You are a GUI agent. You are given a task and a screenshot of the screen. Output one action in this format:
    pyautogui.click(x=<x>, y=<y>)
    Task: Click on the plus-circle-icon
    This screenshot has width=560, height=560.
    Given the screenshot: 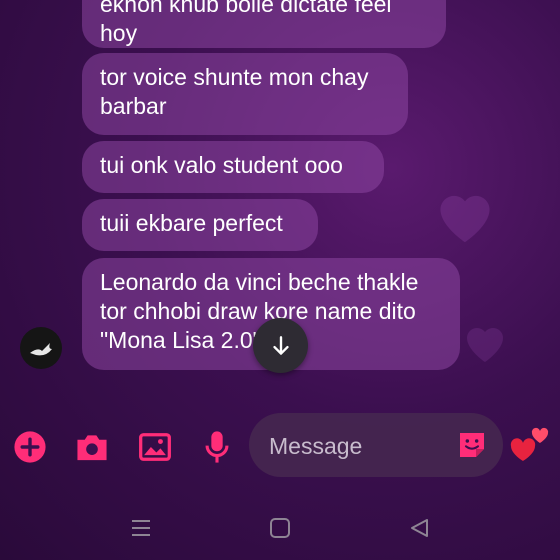 What is the action you would take?
    pyautogui.click(x=30, y=447)
    